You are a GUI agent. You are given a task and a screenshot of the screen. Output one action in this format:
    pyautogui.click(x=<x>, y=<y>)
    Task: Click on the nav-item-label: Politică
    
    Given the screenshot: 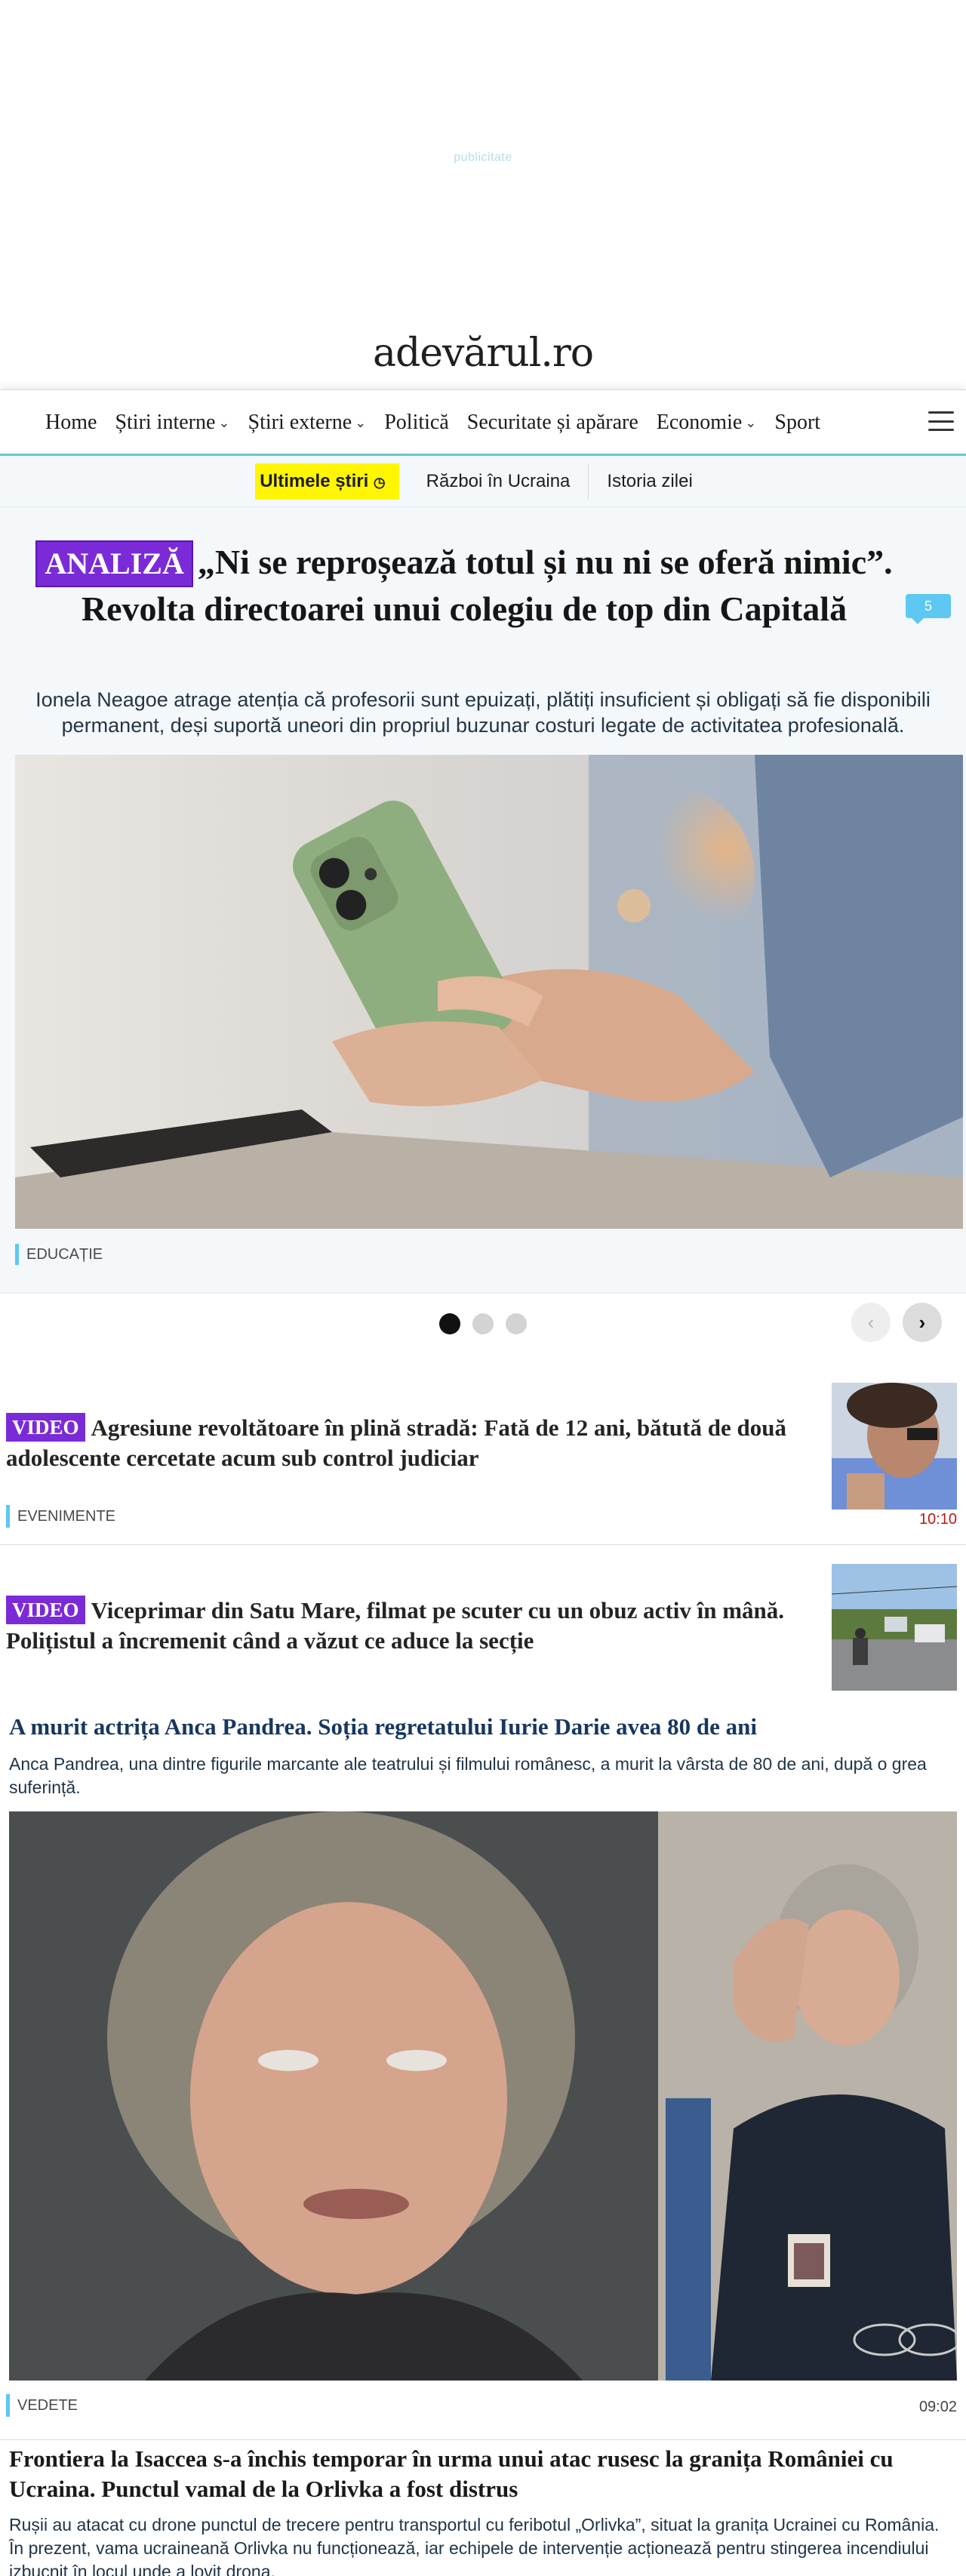 What is the action you would take?
    pyautogui.click(x=416, y=422)
    